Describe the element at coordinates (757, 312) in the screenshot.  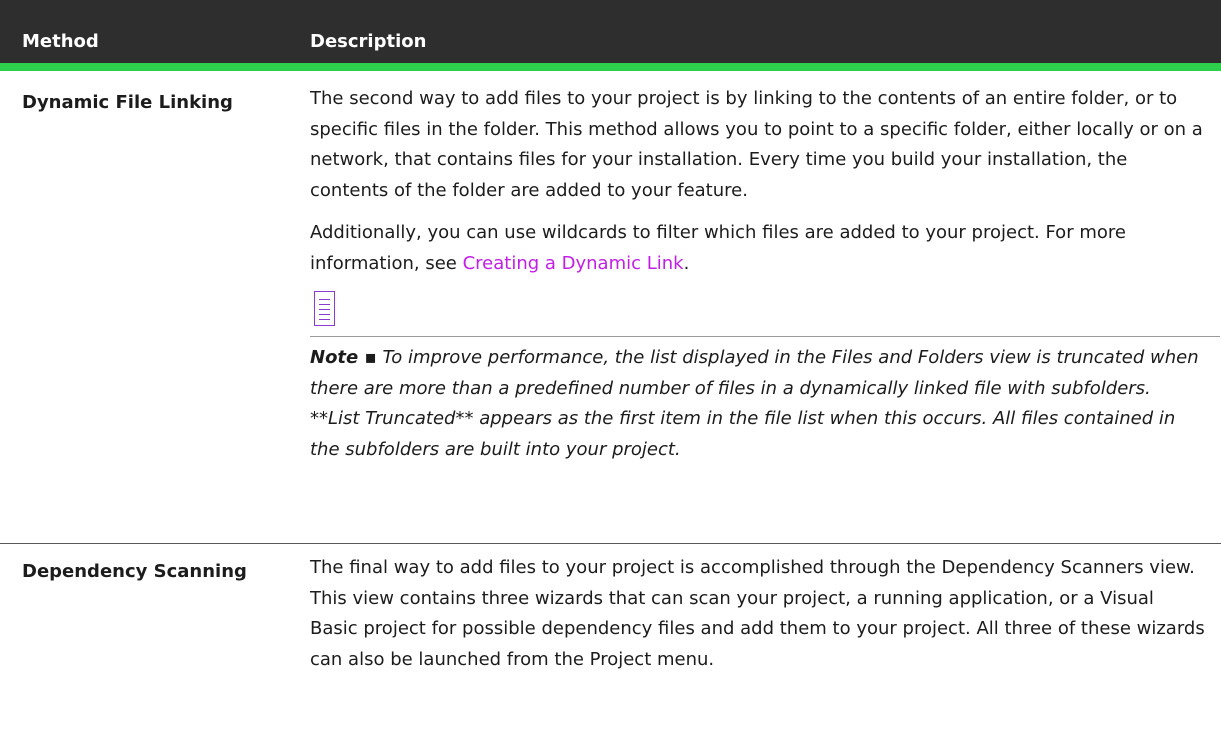
I see `note-icon-container` at that location.